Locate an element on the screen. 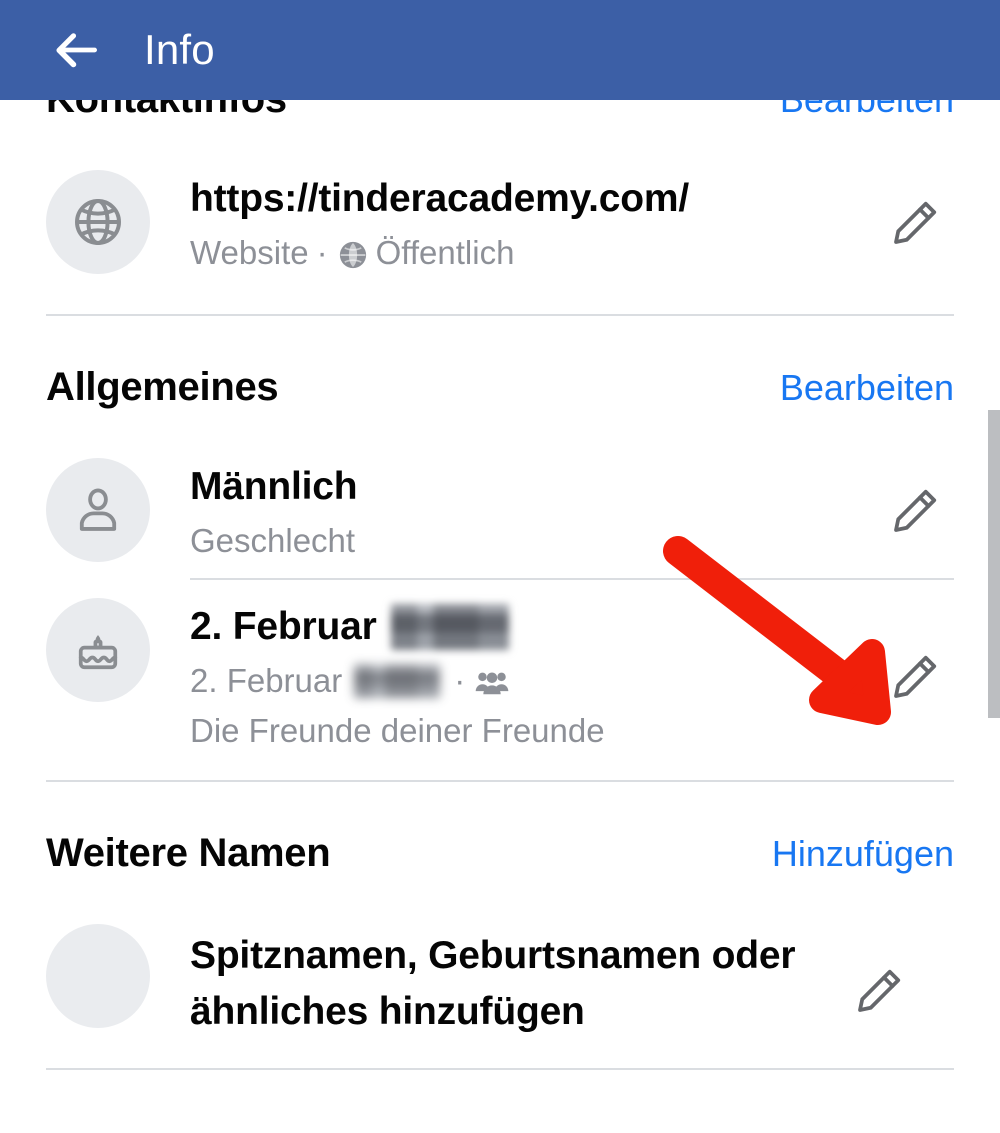 This screenshot has width=1000, height=1133. section-title: Kontaktinfos is located at coordinates (166, 115).